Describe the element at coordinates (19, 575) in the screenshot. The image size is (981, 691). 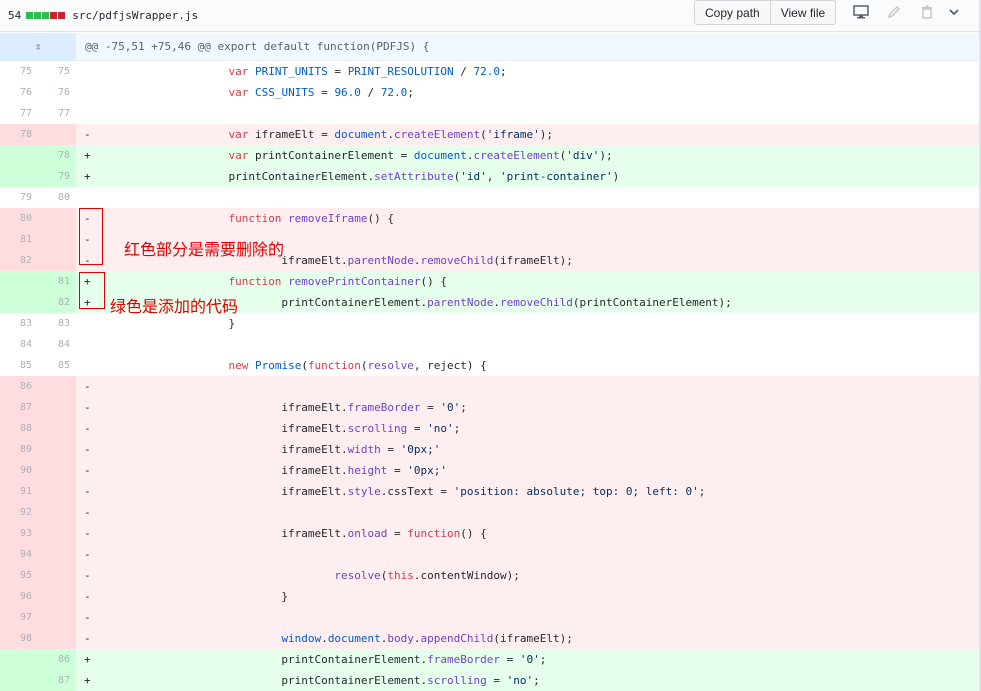
I see `old-line-number: 95` at that location.